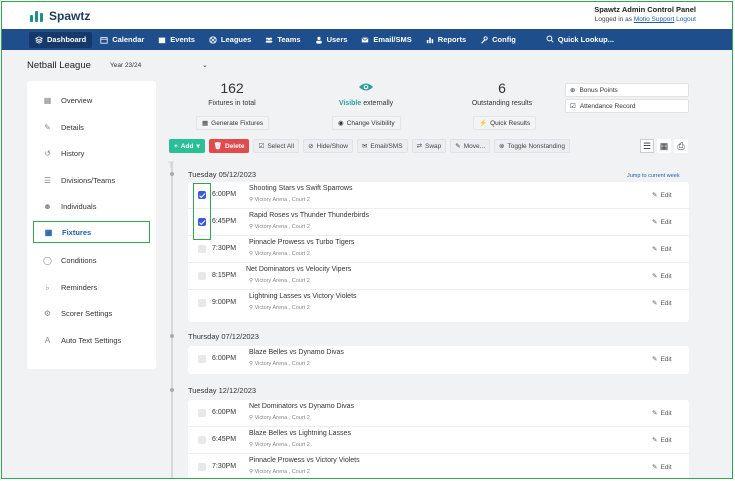 Image resolution: width=735 pixels, height=481 pixels. Describe the element at coordinates (91, 153) in the screenshot. I see `sidebar-item-history: ↺ History` at that location.